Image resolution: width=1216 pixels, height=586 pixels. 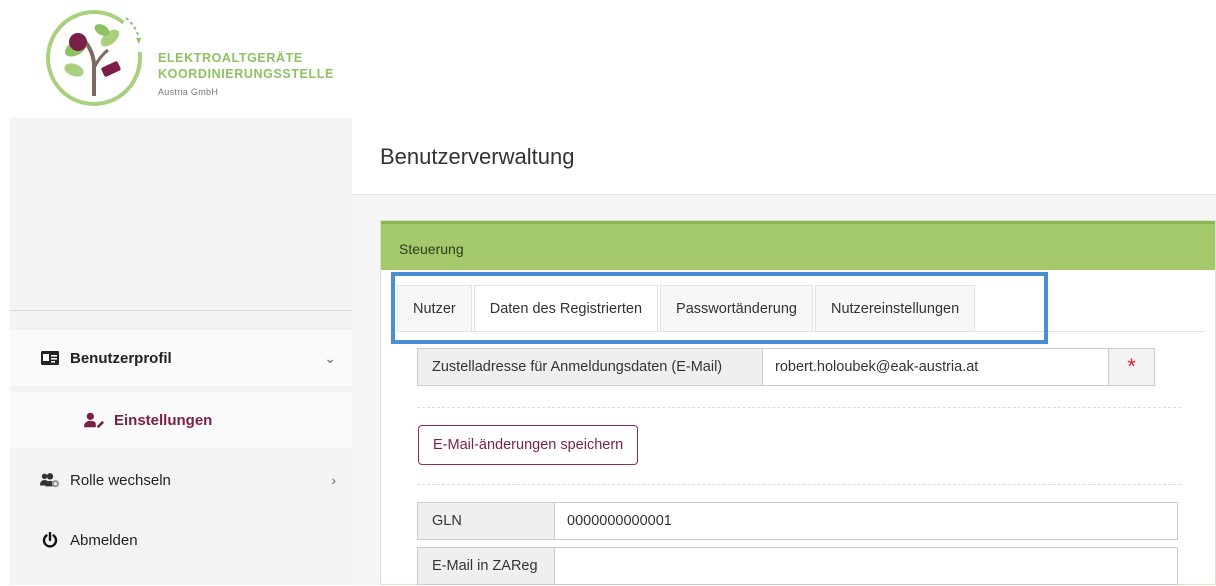 I want to click on page-title: Benutzerverwaltung, so click(x=477, y=156).